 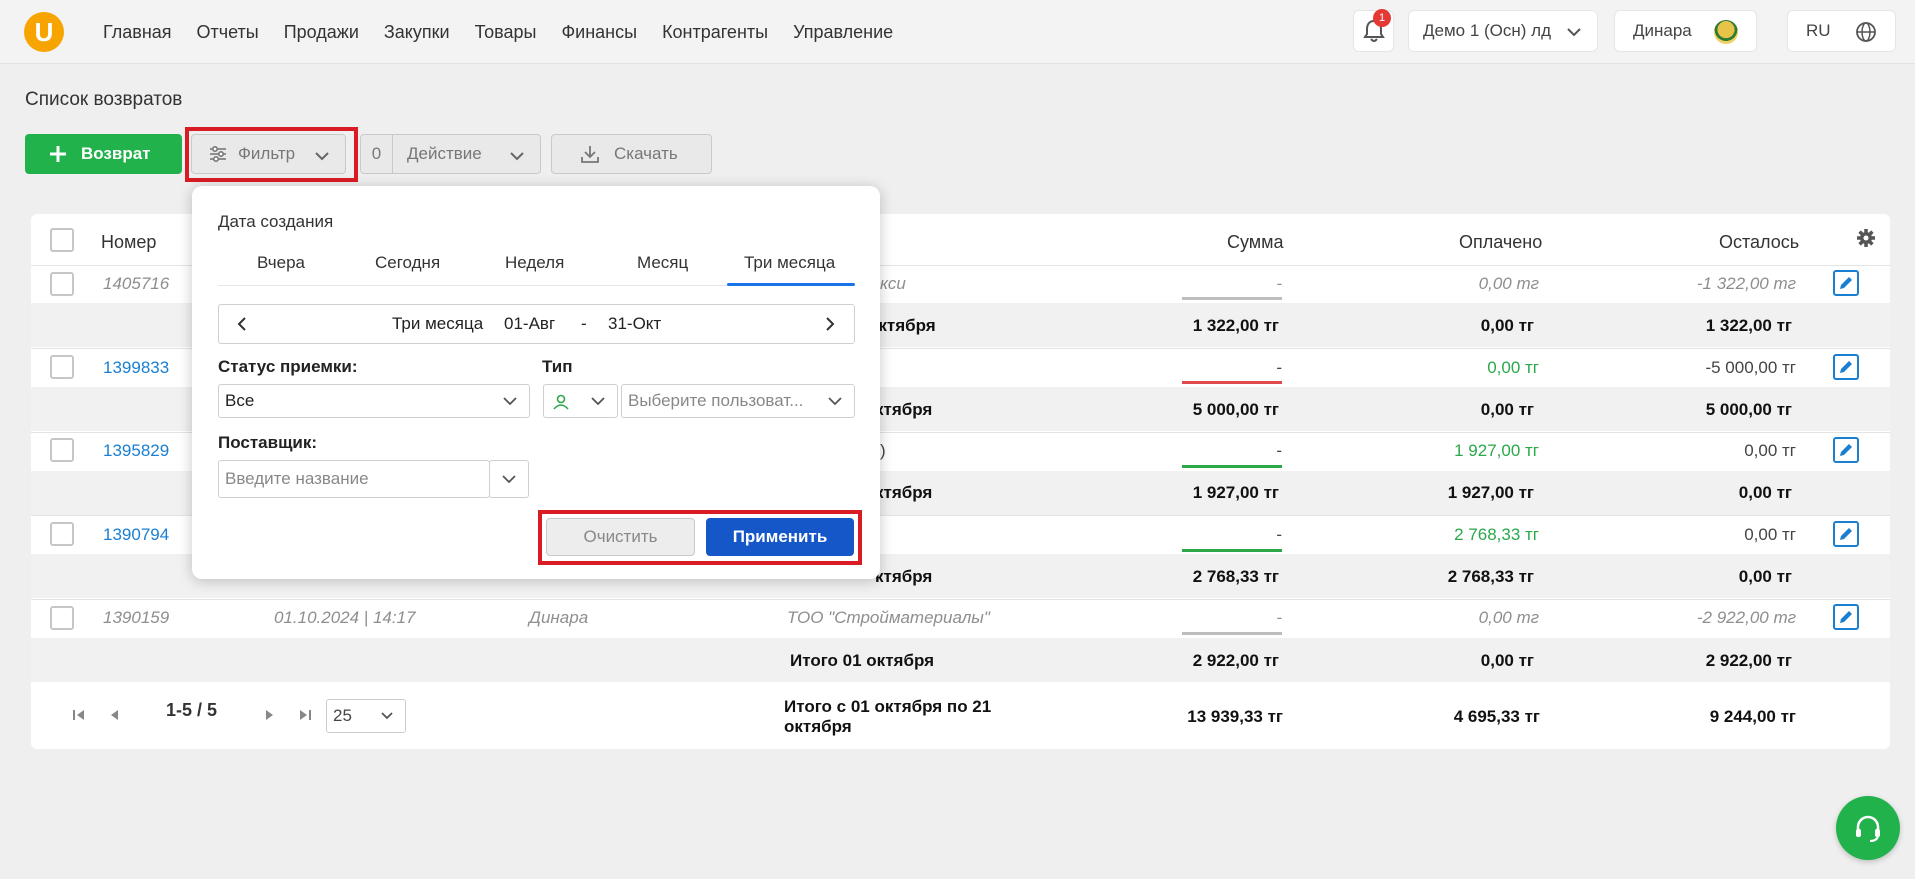 What do you see at coordinates (1841, 31) in the screenshot?
I see `language-select: RU` at bounding box center [1841, 31].